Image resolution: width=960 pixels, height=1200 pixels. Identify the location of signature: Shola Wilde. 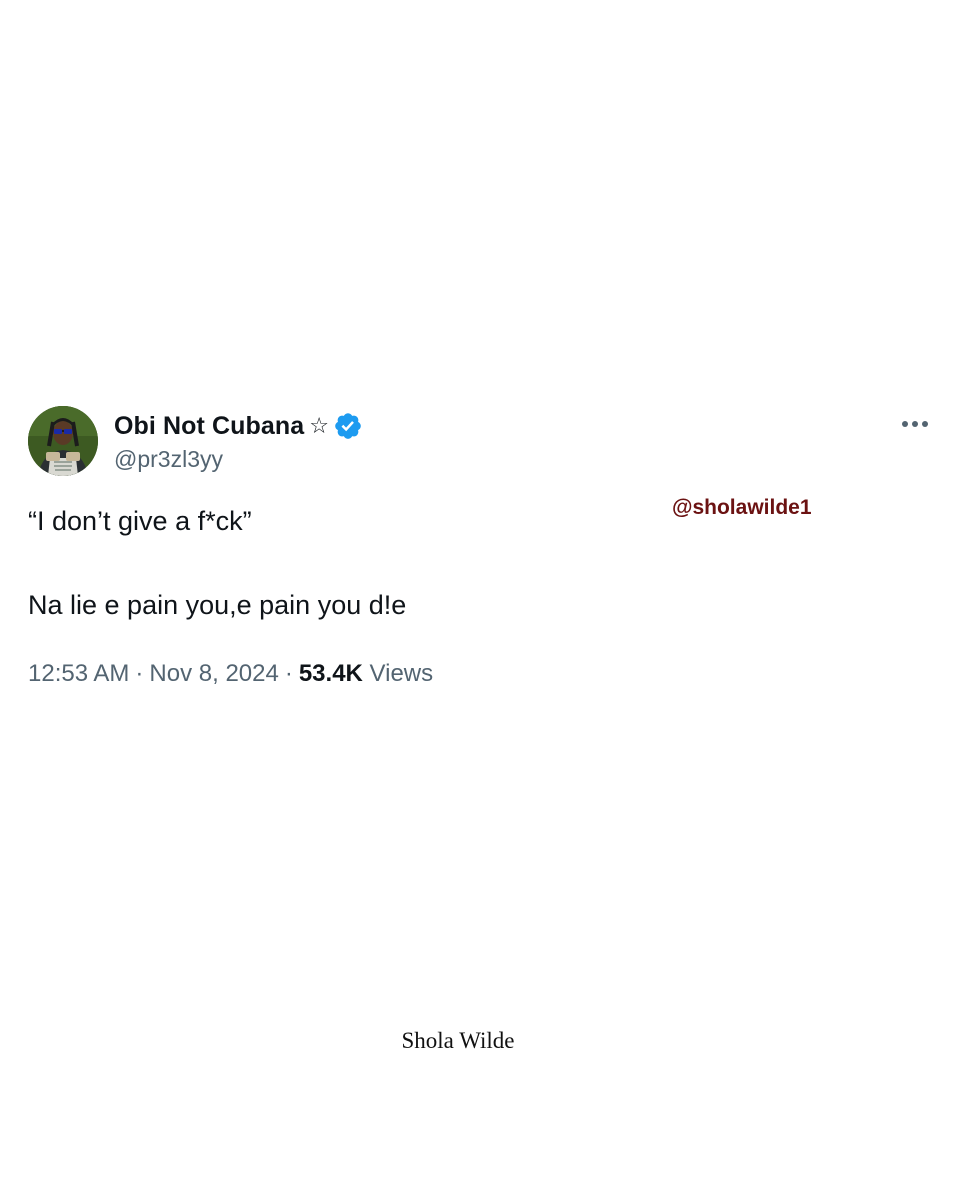
(458, 1040).